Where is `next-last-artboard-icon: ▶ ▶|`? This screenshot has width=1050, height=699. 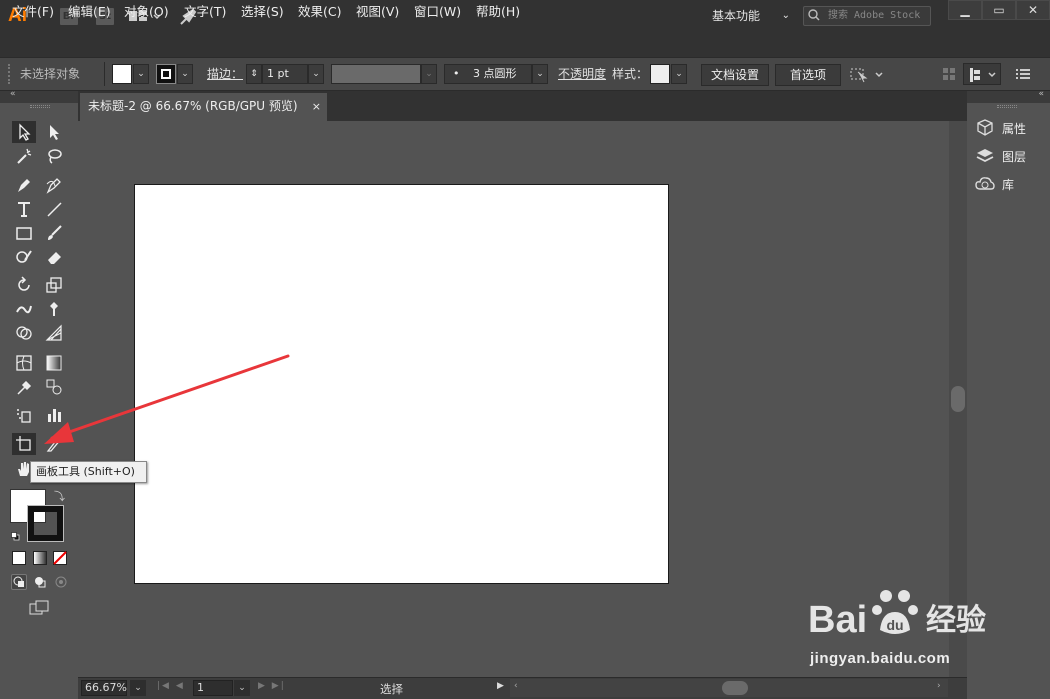 next-last-artboard-icon: ▶ ▶| is located at coordinates (273, 688).